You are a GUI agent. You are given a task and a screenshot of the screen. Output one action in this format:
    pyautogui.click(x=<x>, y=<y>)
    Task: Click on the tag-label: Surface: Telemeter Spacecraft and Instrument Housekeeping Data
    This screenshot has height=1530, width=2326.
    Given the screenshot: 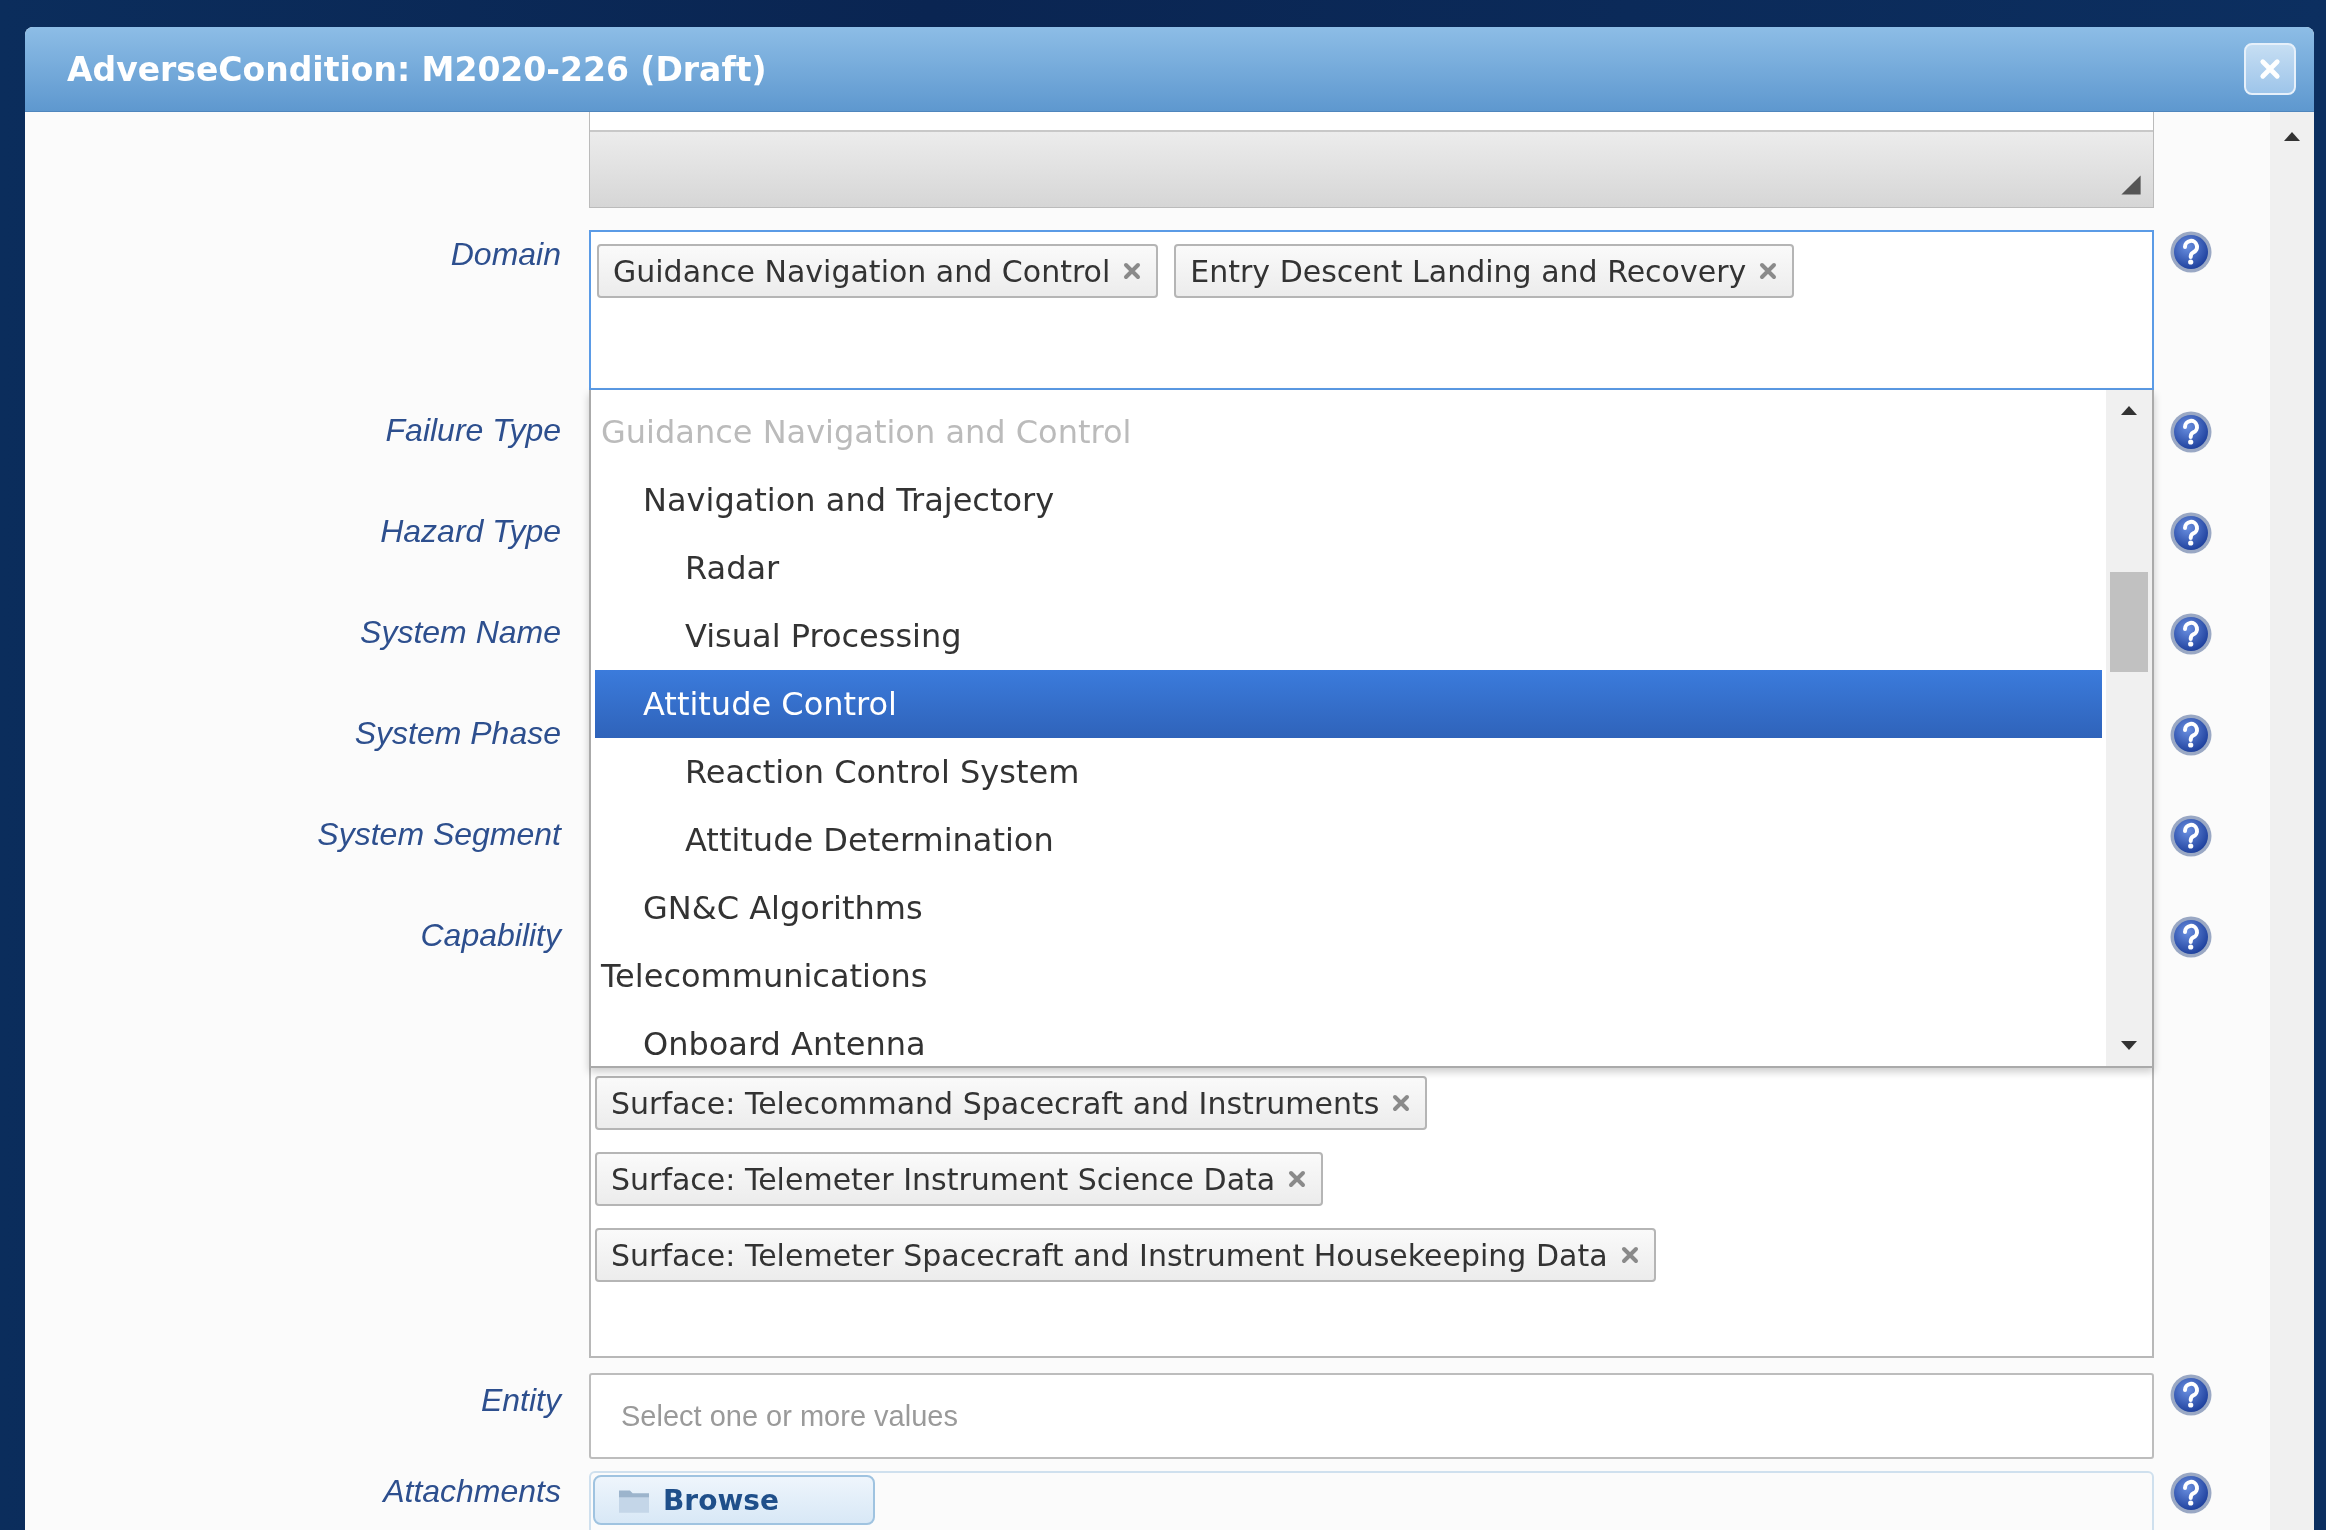 What is the action you would take?
    pyautogui.click(x=1109, y=1255)
    